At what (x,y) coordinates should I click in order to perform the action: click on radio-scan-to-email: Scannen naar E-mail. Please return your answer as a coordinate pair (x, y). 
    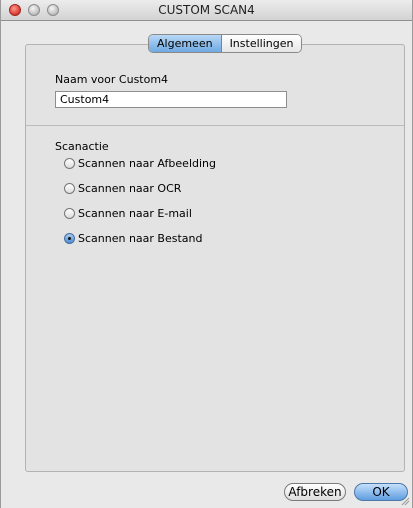
    Looking at the image, I should click on (128, 213).